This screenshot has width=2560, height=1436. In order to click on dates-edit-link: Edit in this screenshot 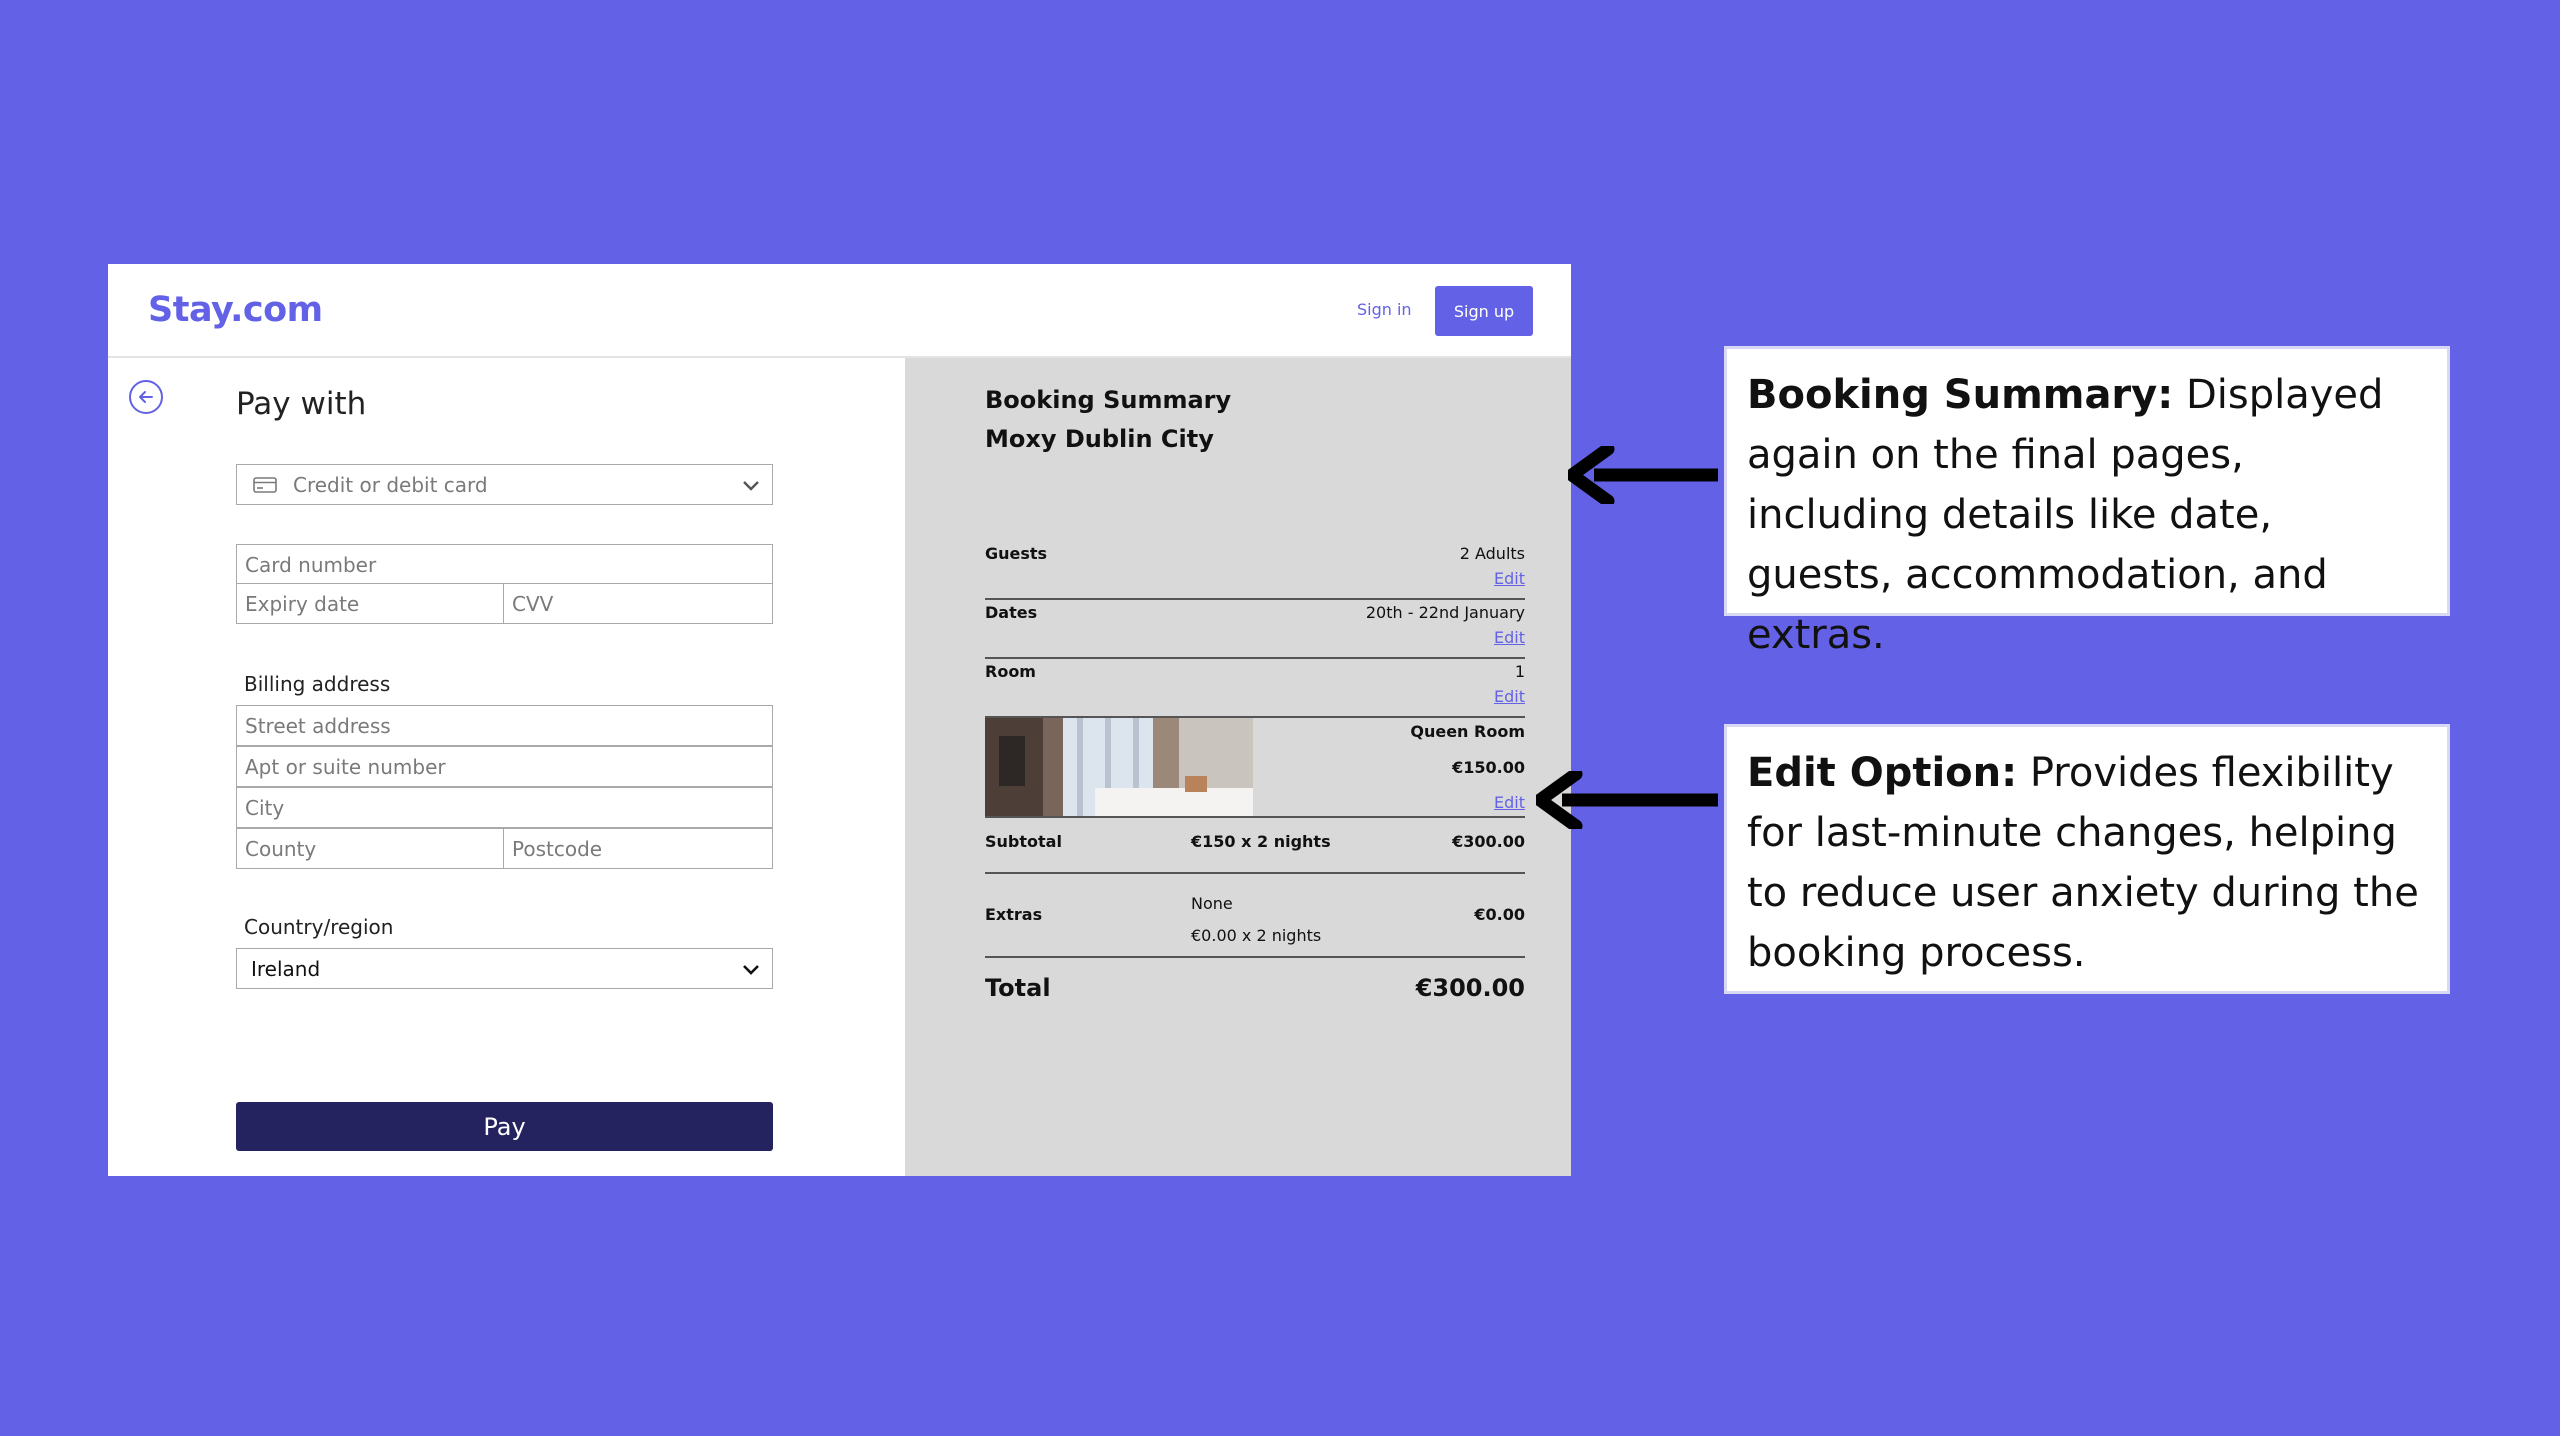, I will do `click(1509, 637)`.